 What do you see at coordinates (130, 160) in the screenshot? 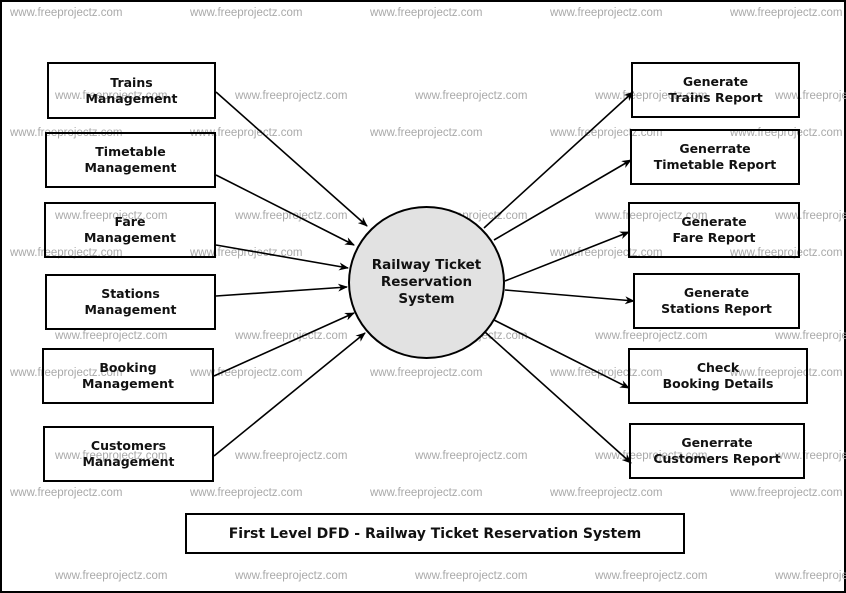
I see `entity-timetable-management: Timetable Management` at bounding box center [130, 160].